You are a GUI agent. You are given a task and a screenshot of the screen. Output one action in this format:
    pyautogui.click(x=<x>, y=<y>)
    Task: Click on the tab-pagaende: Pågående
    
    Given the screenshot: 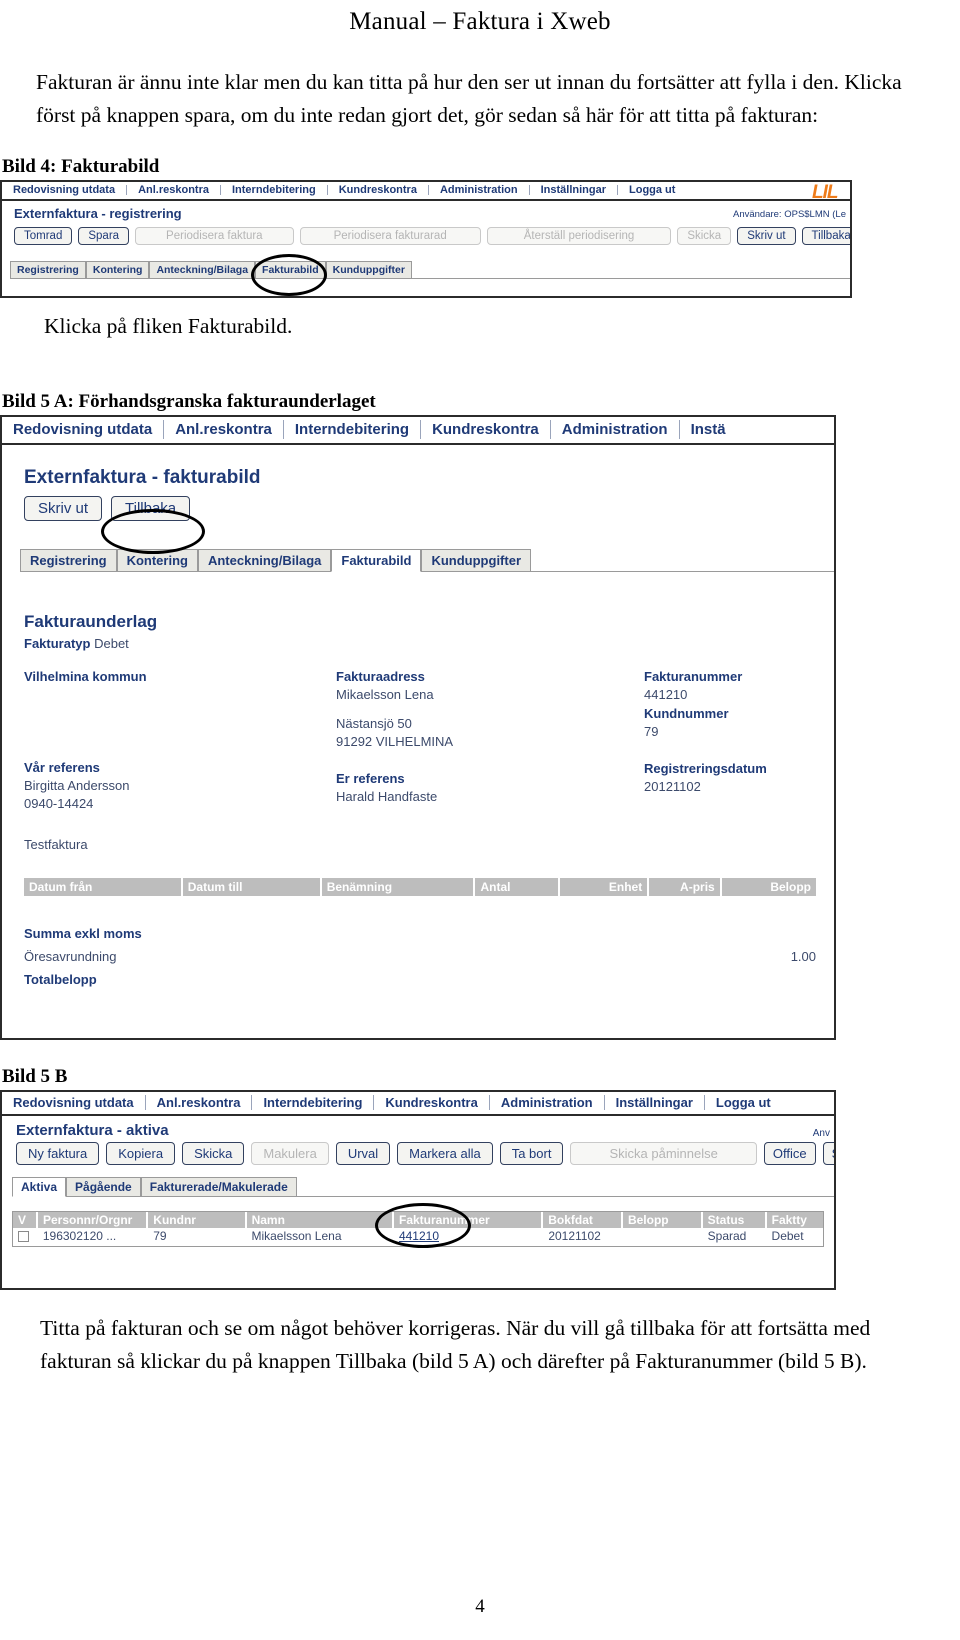 What is the action you would take?
    pyautogui.click(x=103, y=1187)
    